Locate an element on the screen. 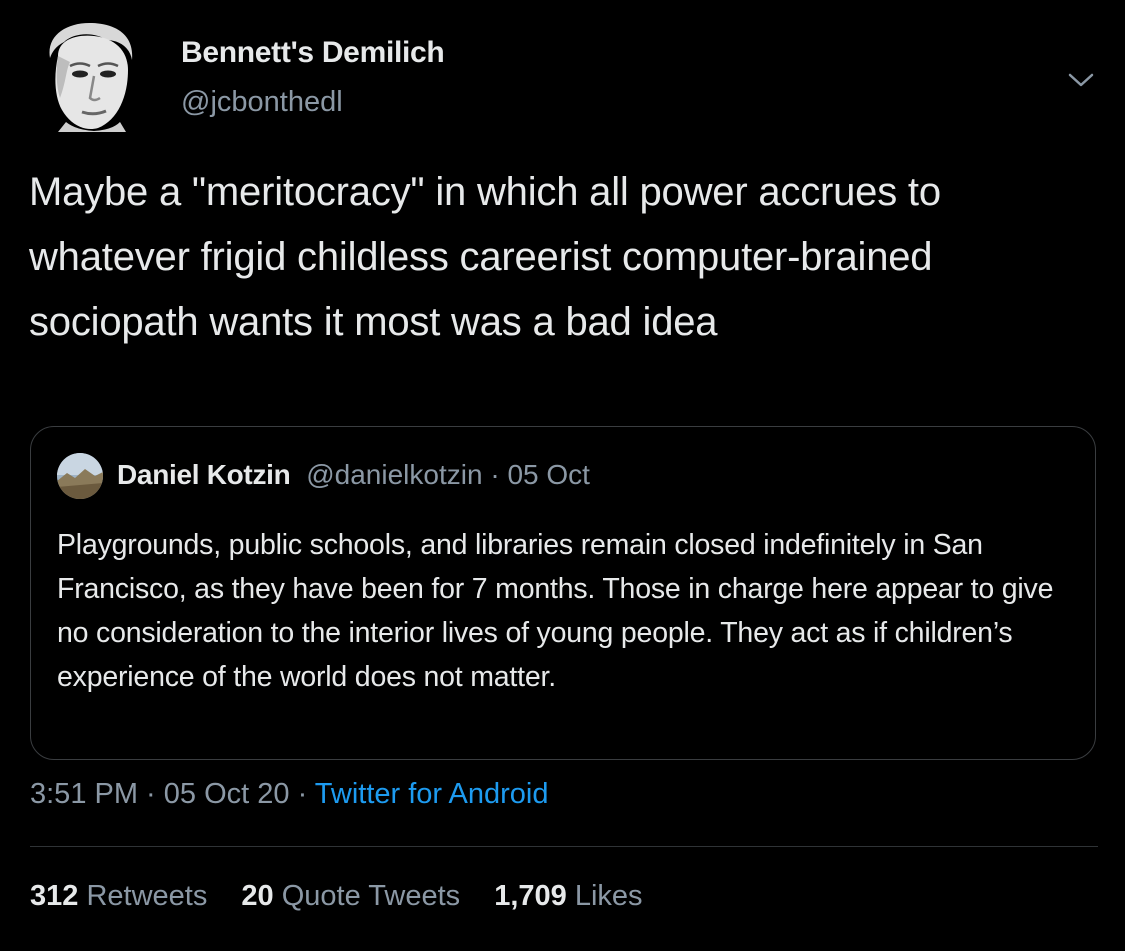  divider is located at coordinates (564, 846).